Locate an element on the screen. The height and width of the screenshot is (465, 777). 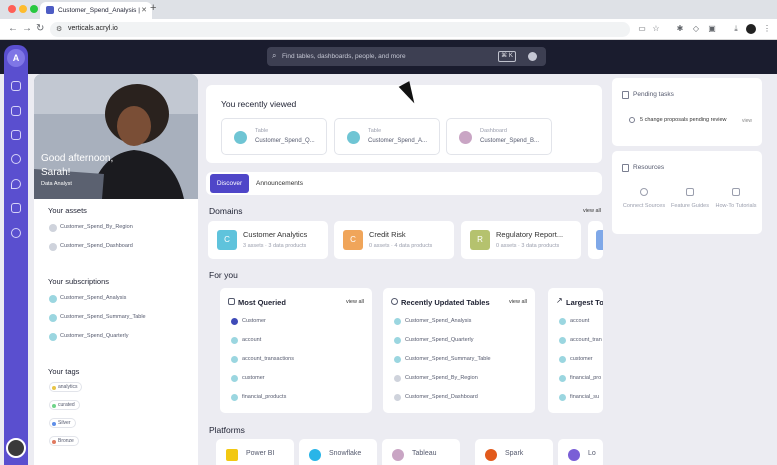
clock-icon is located at coordinates (394, 301).